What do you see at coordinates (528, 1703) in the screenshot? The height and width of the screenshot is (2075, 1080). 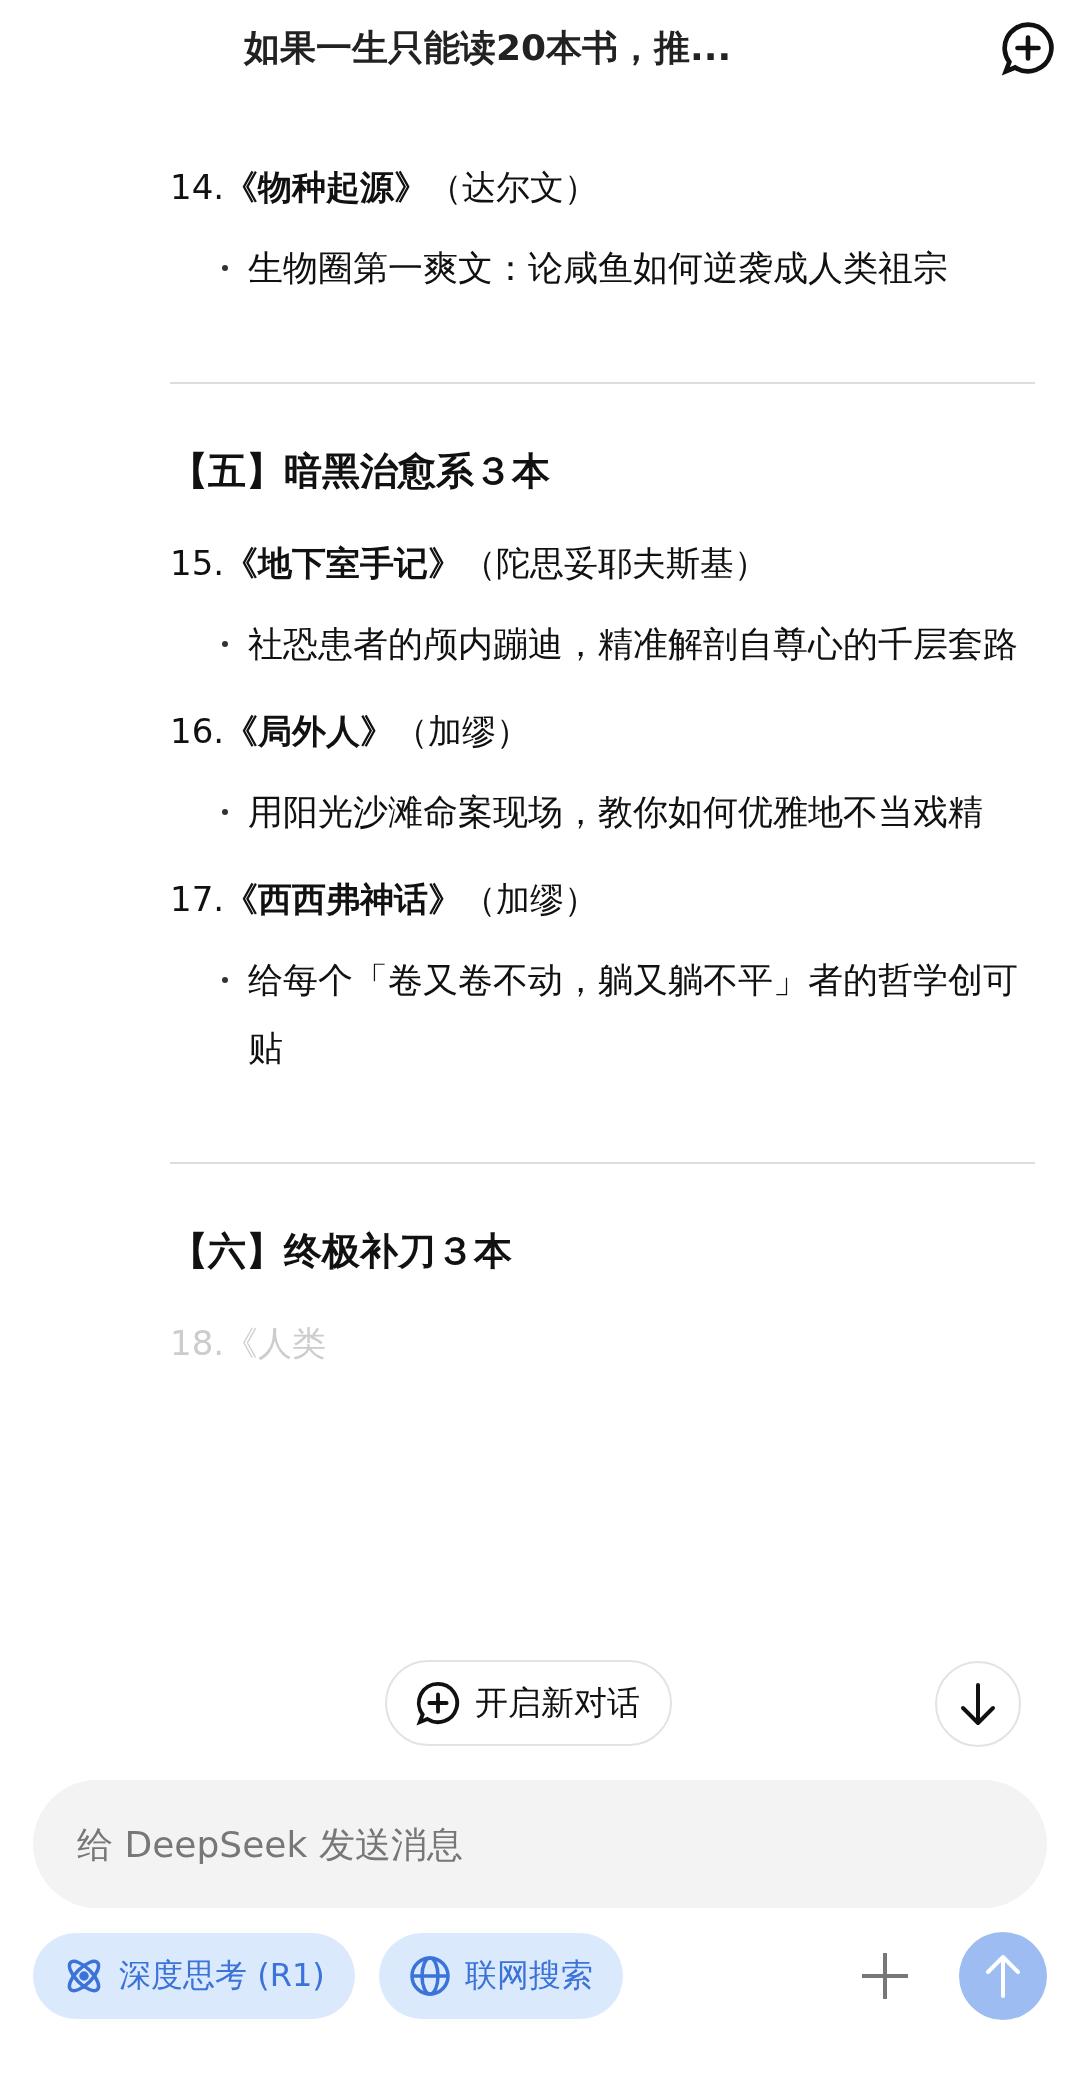 I see `new-chat-button: 开启新对话` at bounding box center [528, 1703].